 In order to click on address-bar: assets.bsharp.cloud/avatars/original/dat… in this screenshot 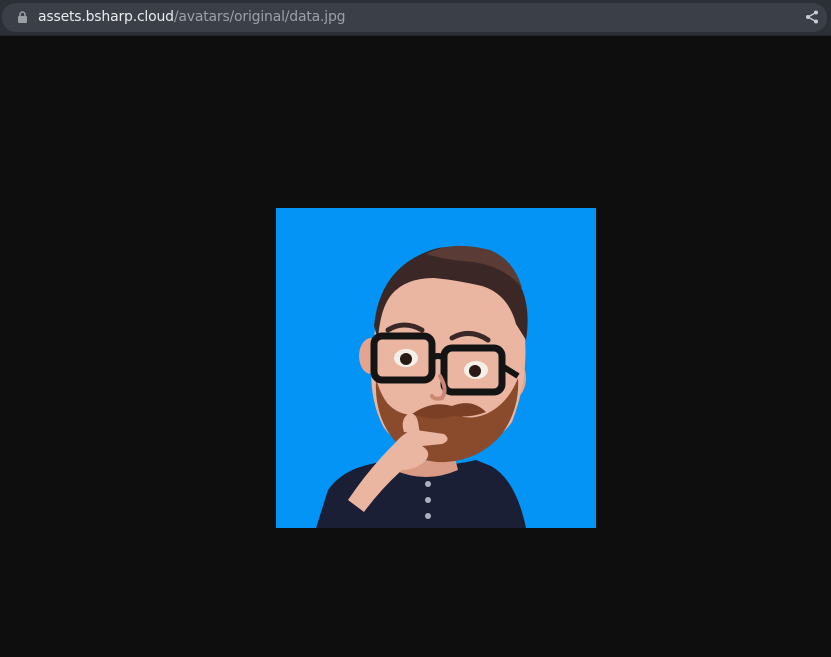, I will do `click(414, 17)`.